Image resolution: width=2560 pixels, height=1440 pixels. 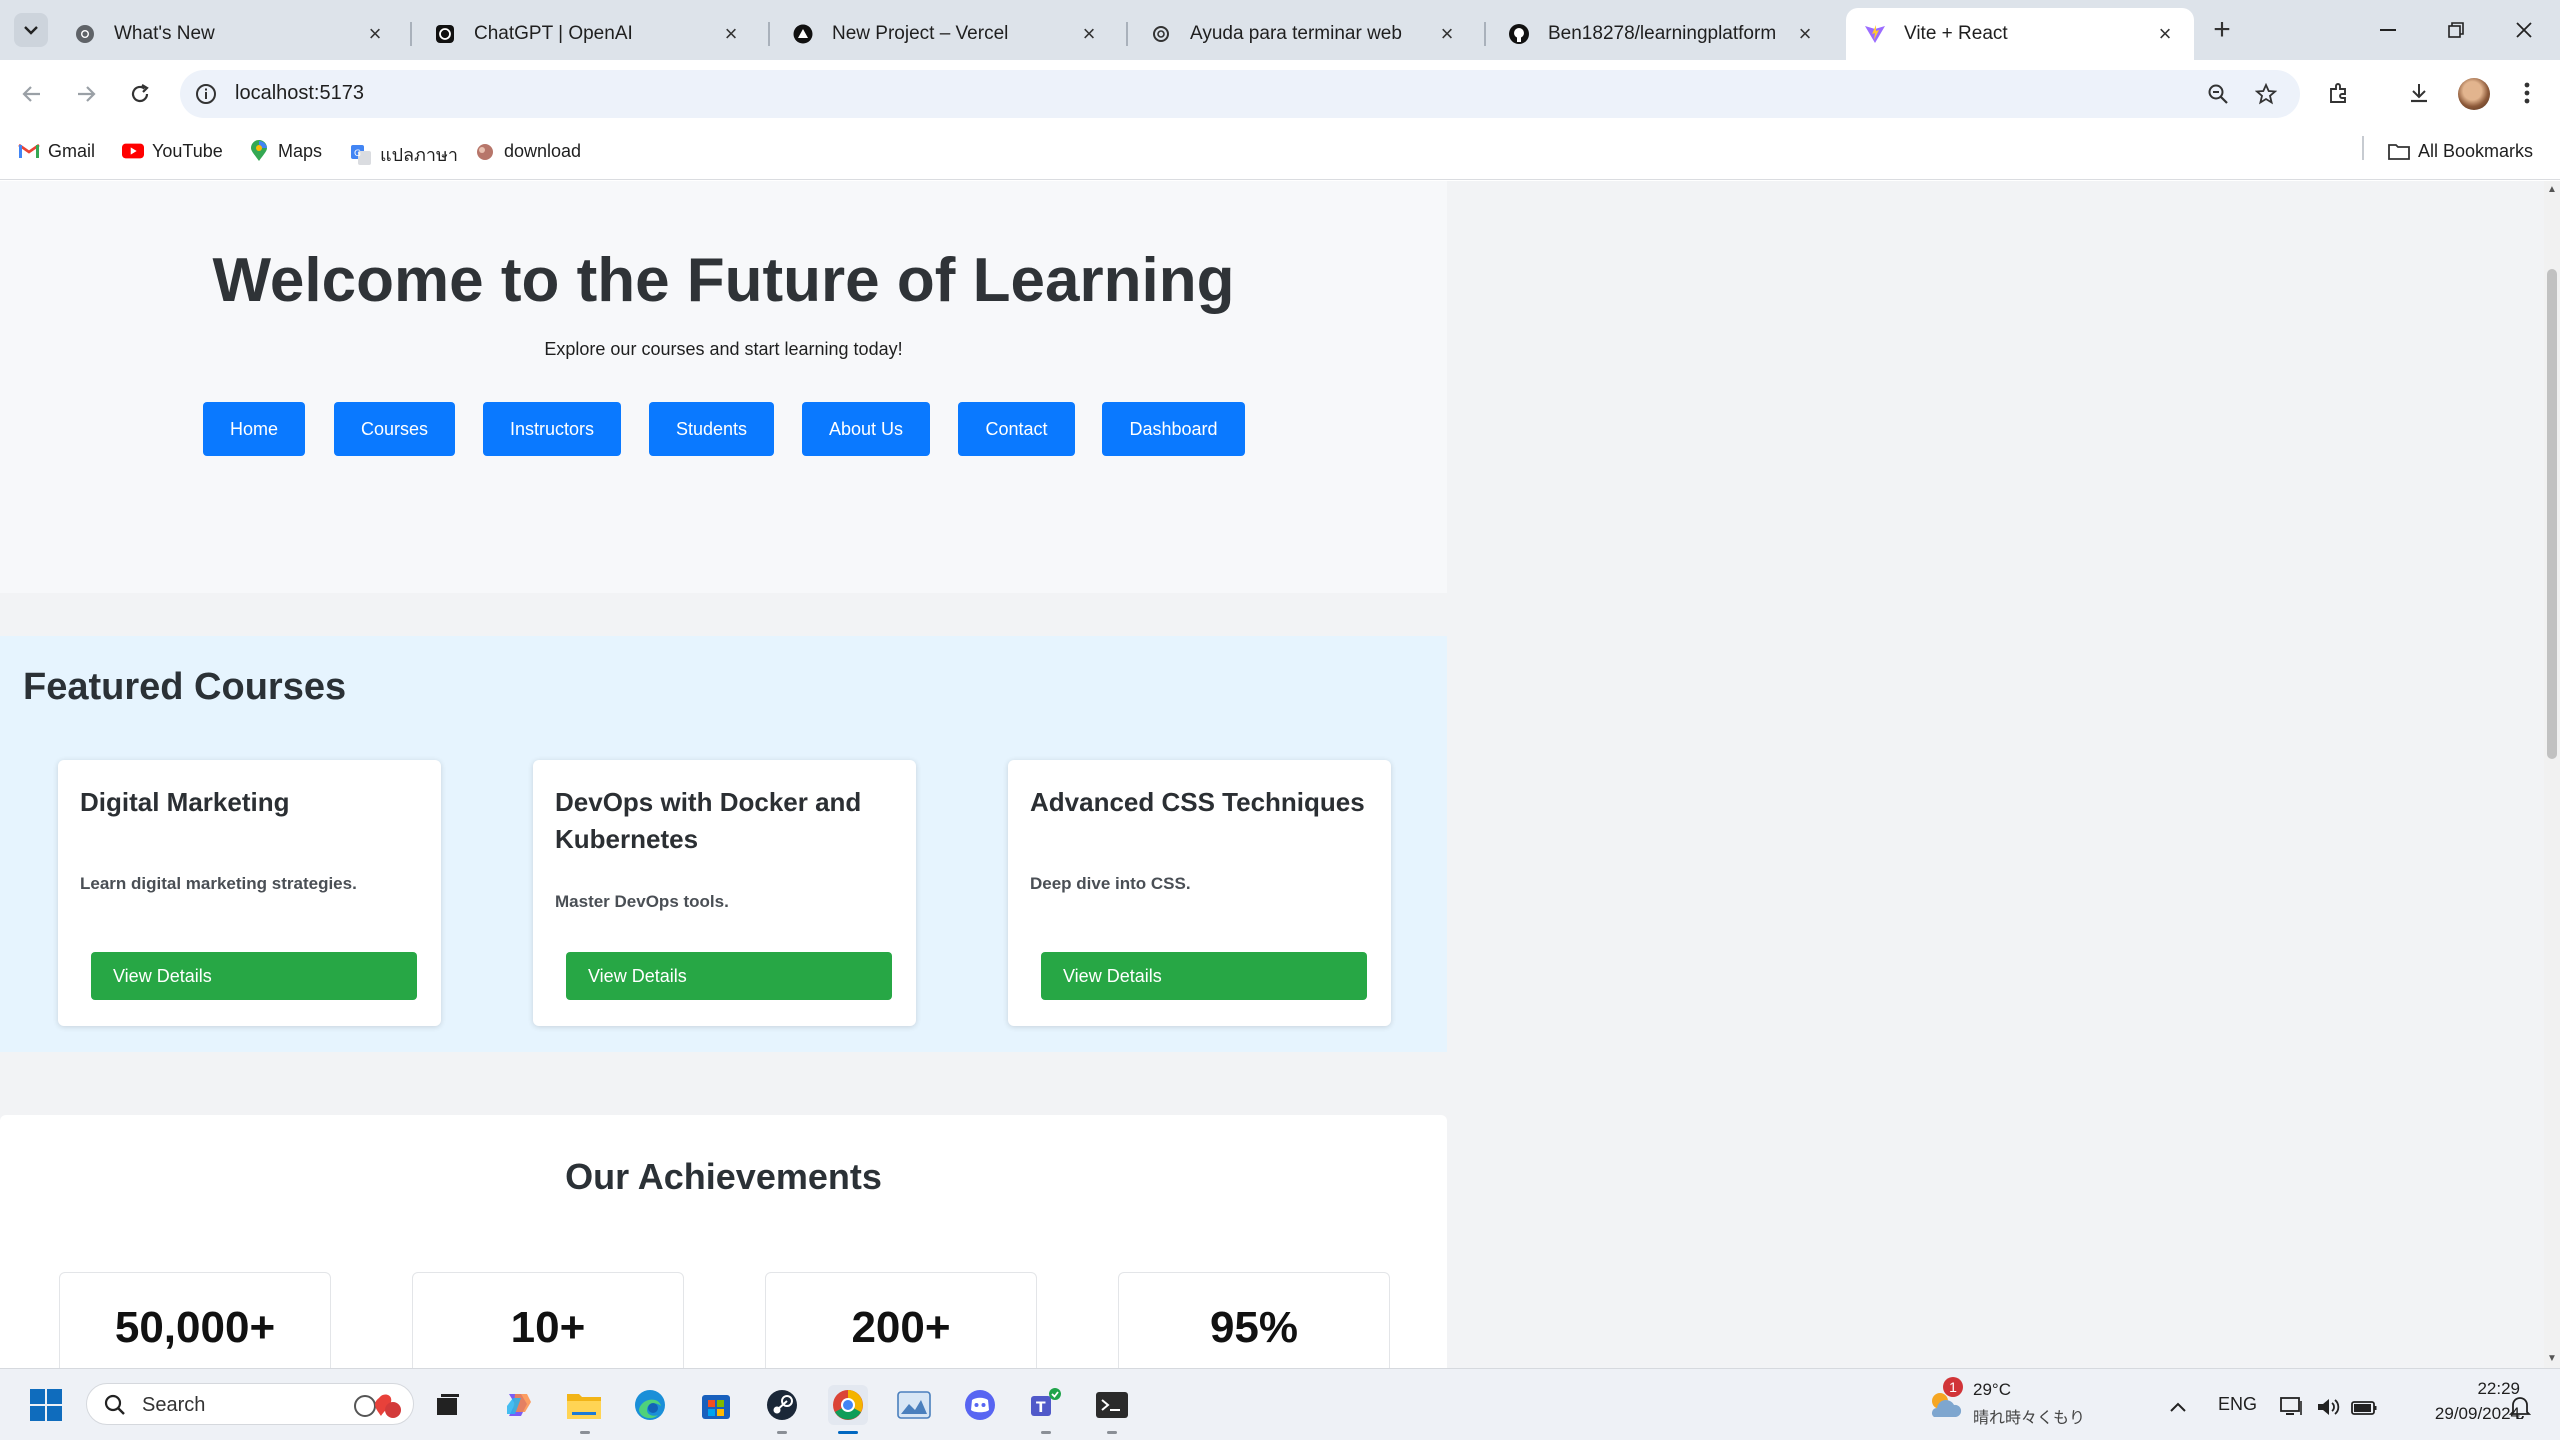 I want to click on address-text: localhost:5173, so click(x=299, y=93).